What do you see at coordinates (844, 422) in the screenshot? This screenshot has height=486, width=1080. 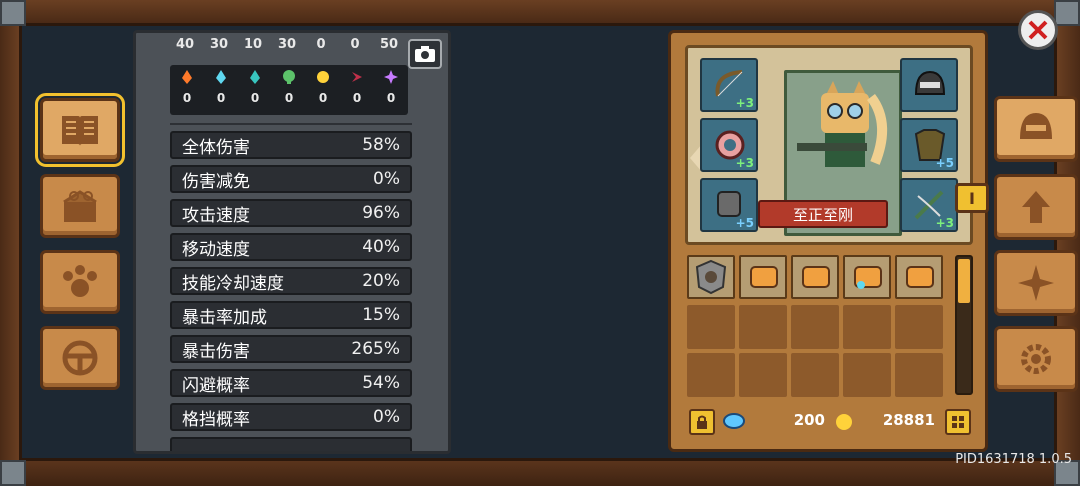 I see `gold-coin-icon` at bounding box center [844, 422].